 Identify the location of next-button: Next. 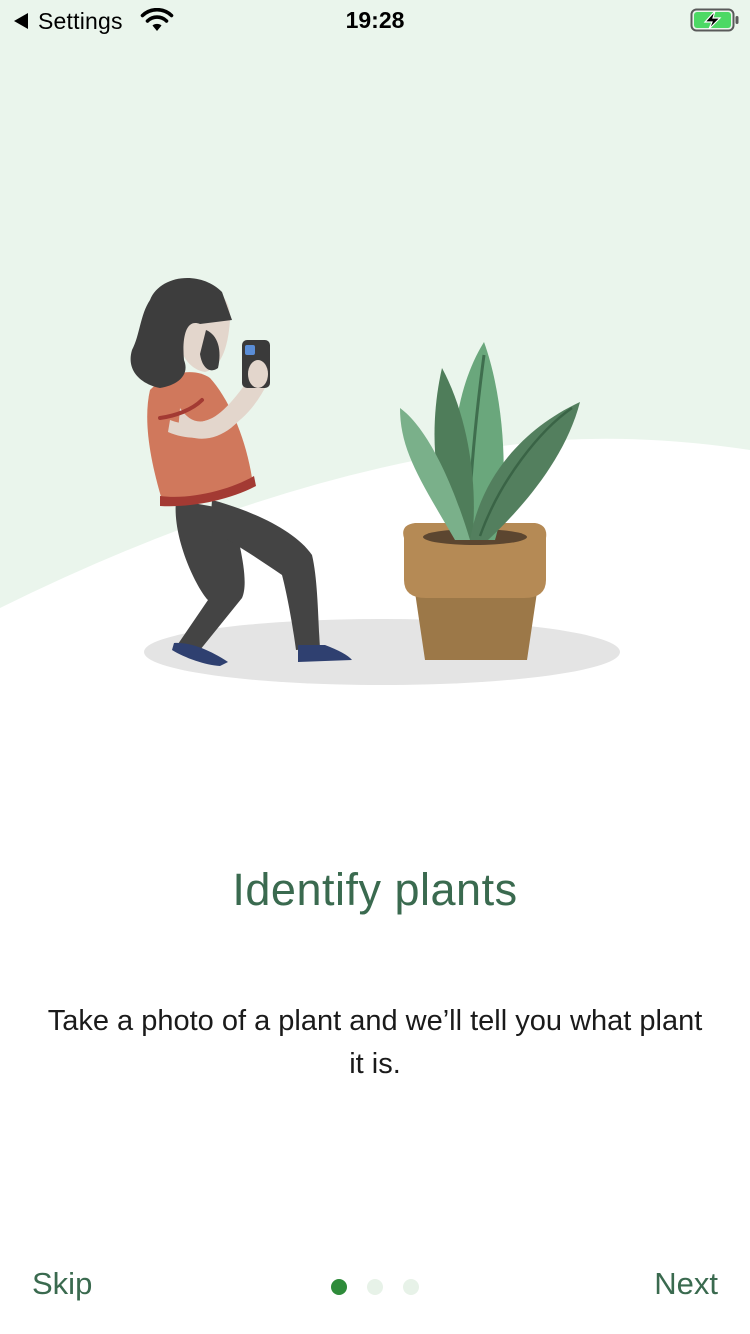
(686, 1284).